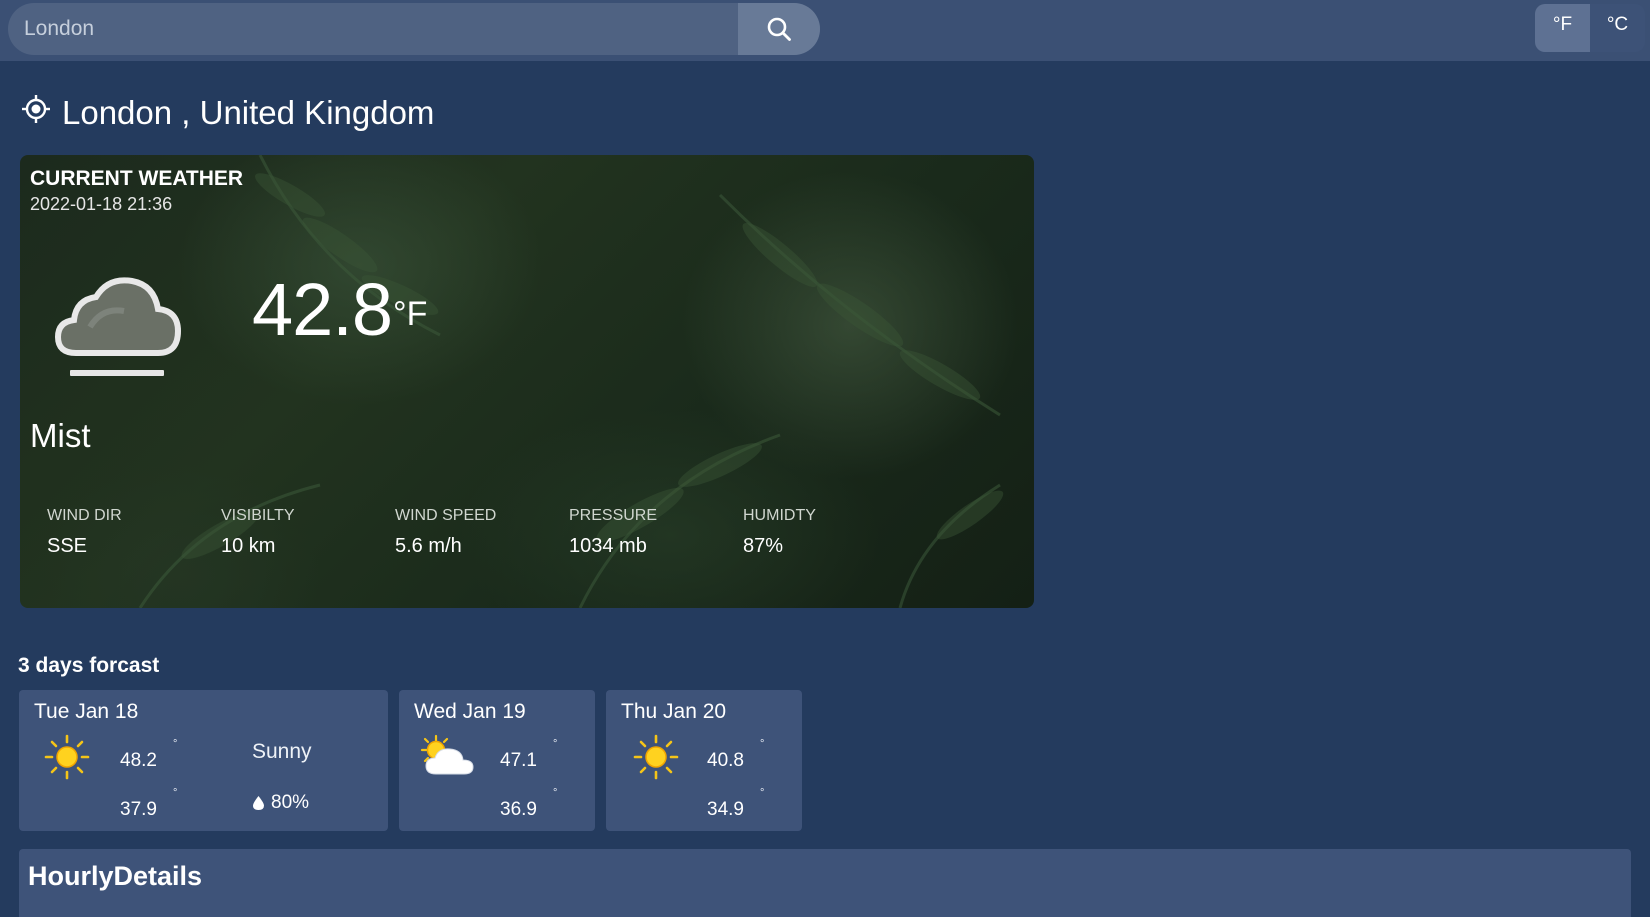  What do you see at coordinates (138, 760) in the screenshot?
I see `forecast-max-temp: 48.2` at bounding box center [138, 760].